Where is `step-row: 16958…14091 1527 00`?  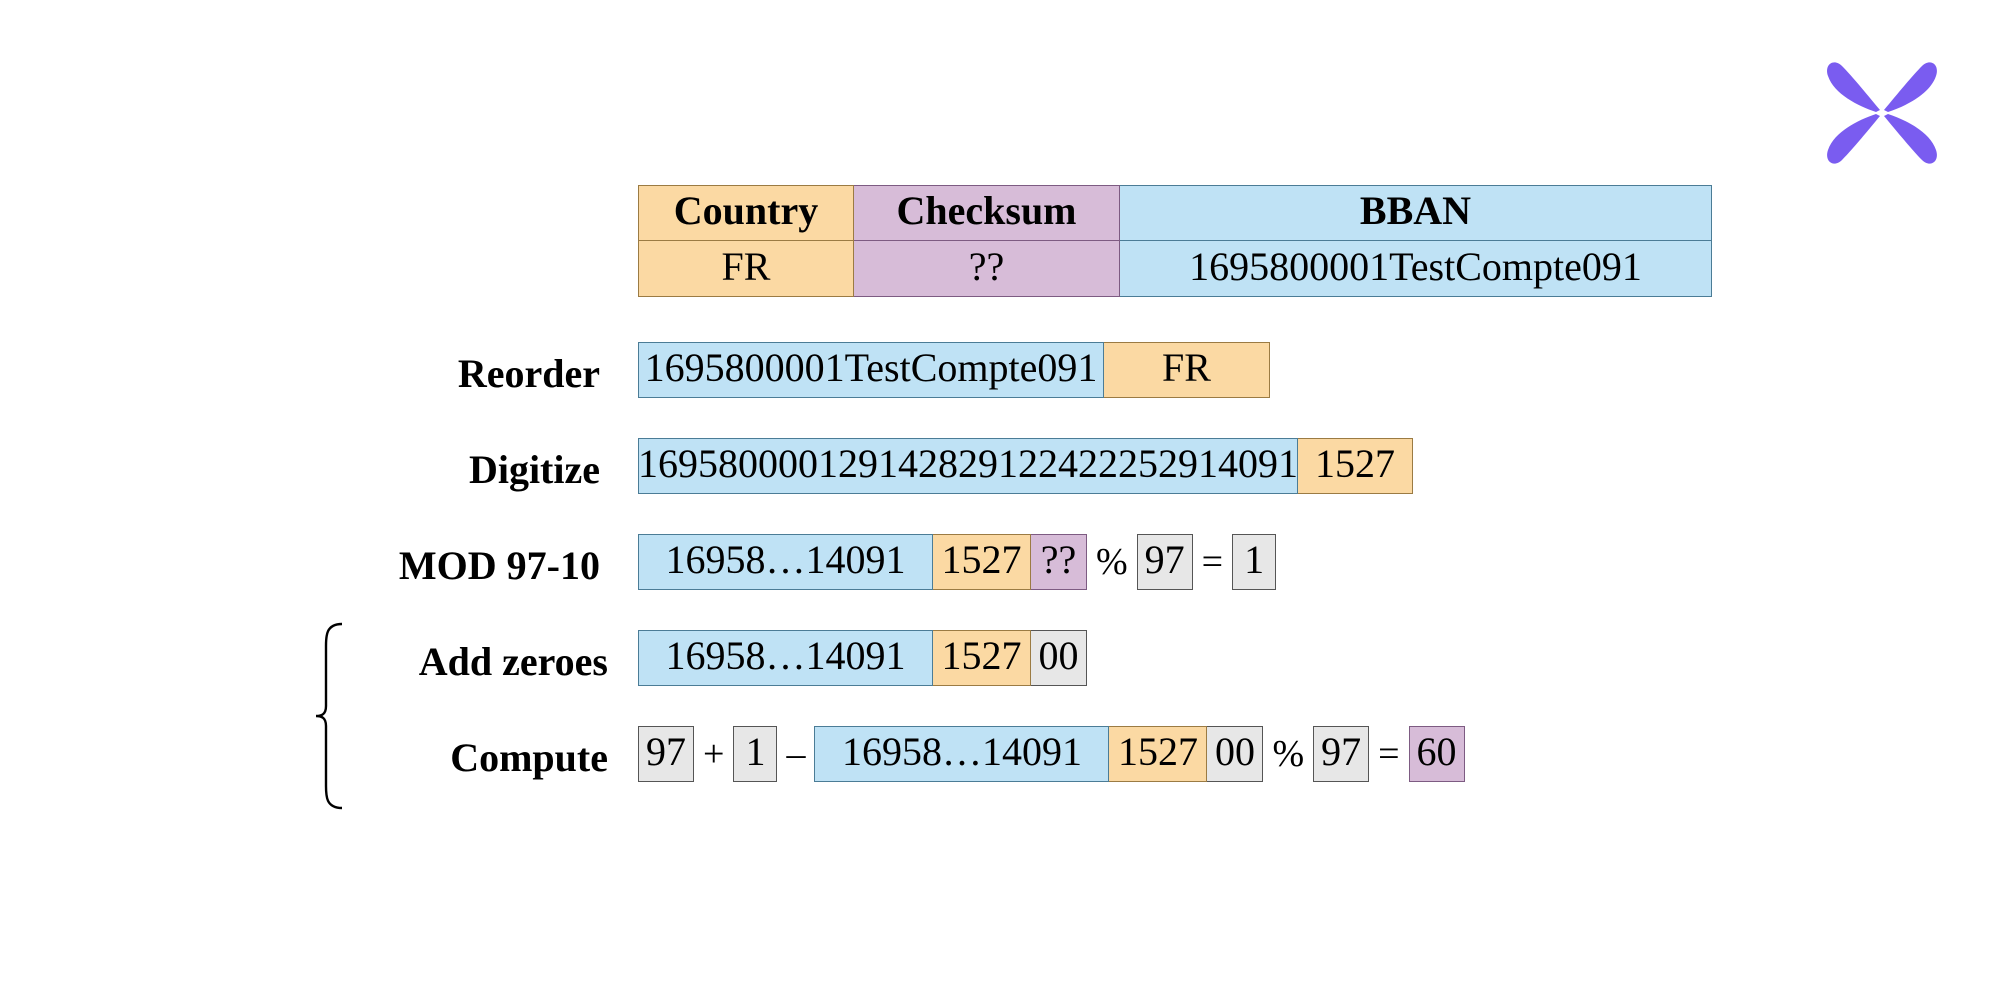
step-row: 16958…14091 1527 00 is located at coordinates (862, 658).